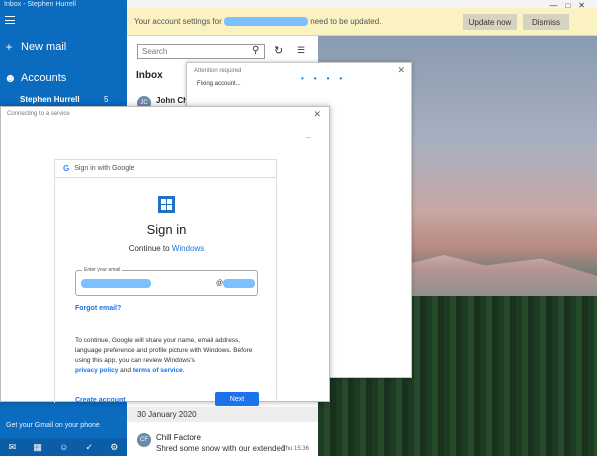 The height and width of the screenshot is (456, 597). Describe the element at coordinates (90, 447) in the screenshot. I see `todo-icon: ✓` at that location.